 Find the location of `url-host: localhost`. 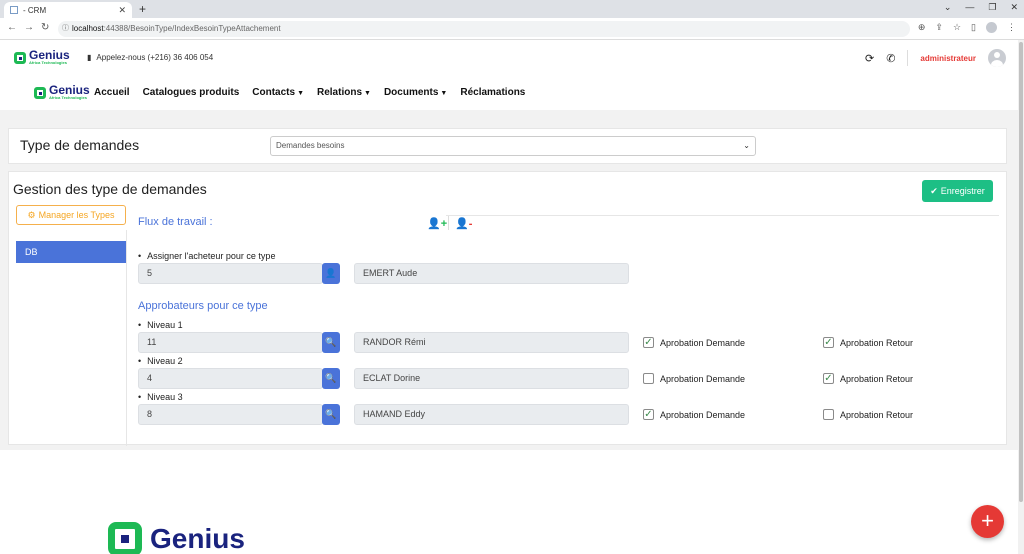

url-host: localhost is located at coordinates (88, 28).